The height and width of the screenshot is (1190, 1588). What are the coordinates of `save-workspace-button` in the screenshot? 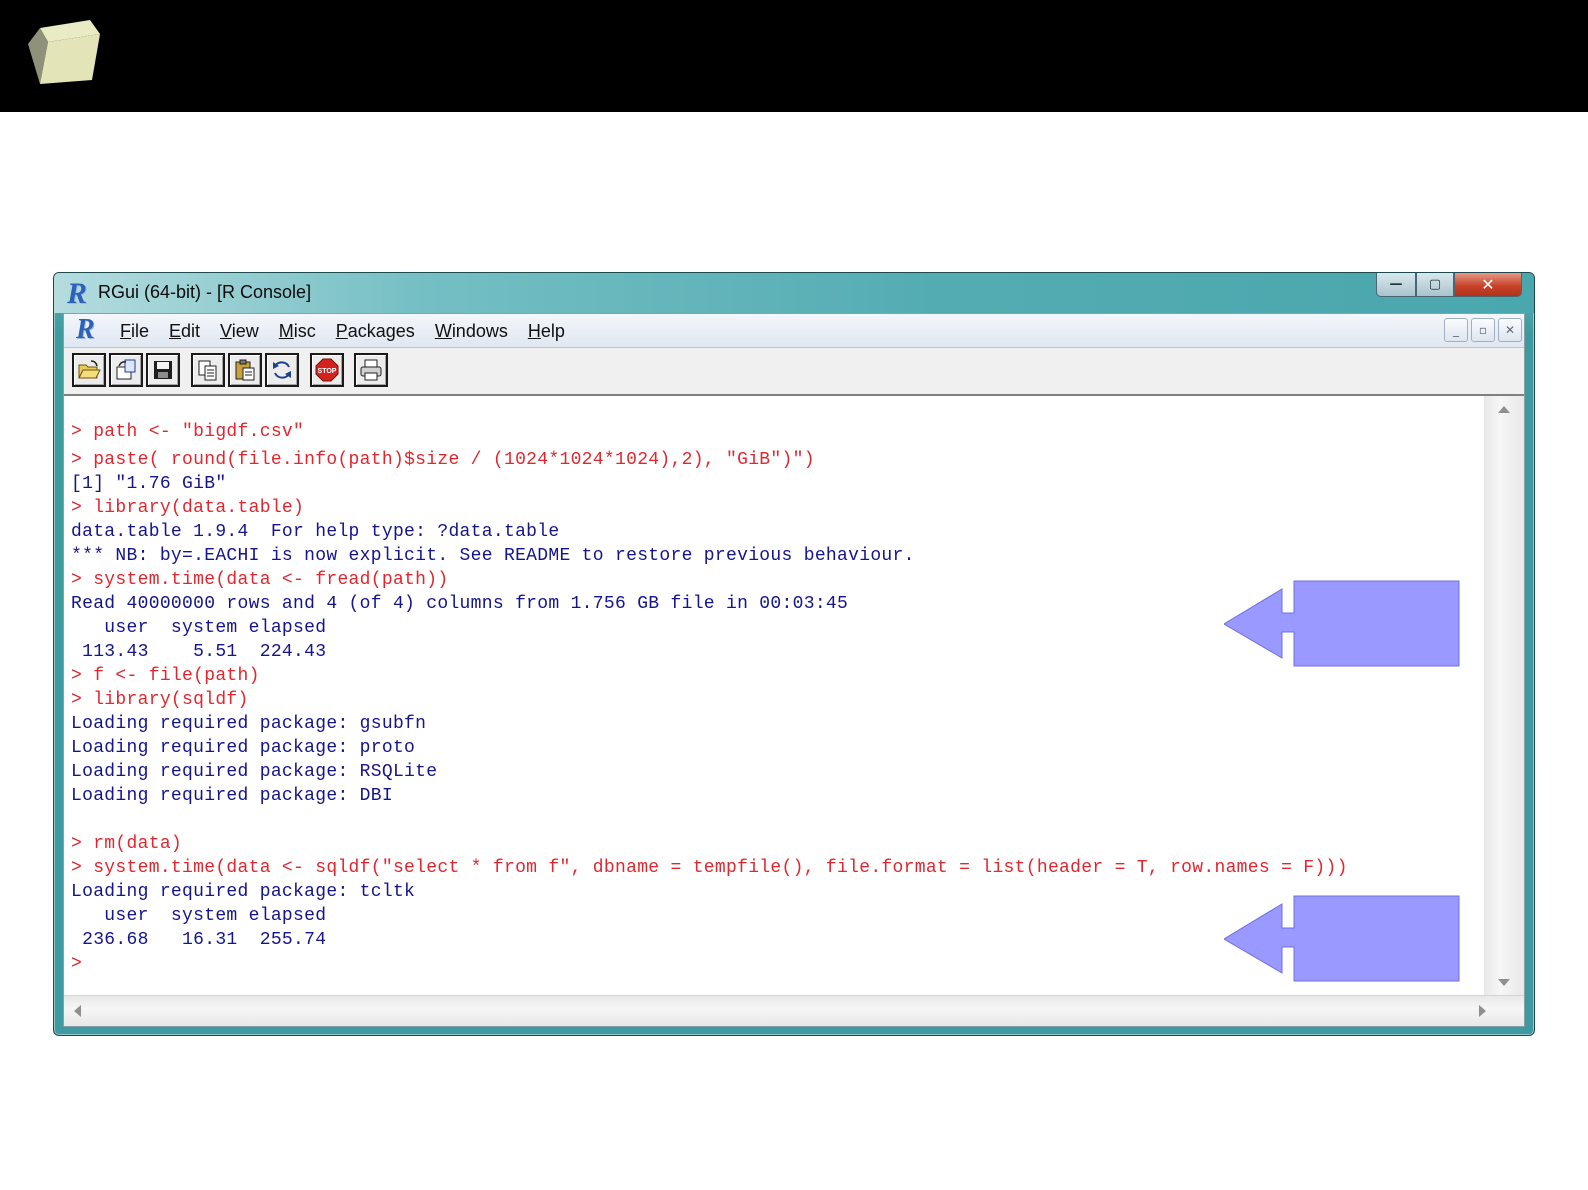 It's located at (163, 370).